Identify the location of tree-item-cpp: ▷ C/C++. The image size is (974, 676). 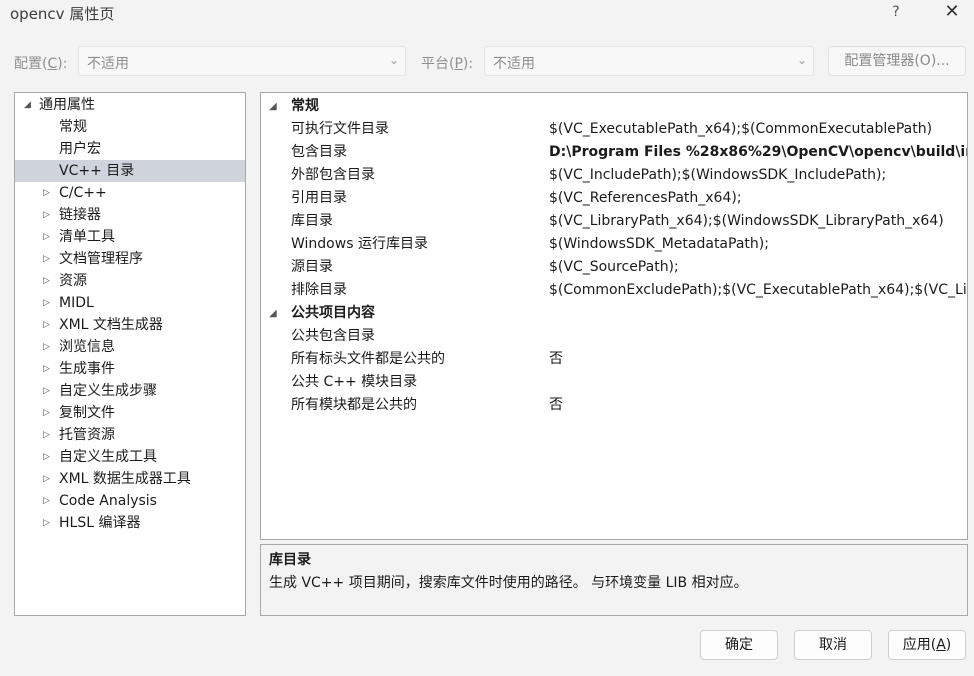
(130, 193).